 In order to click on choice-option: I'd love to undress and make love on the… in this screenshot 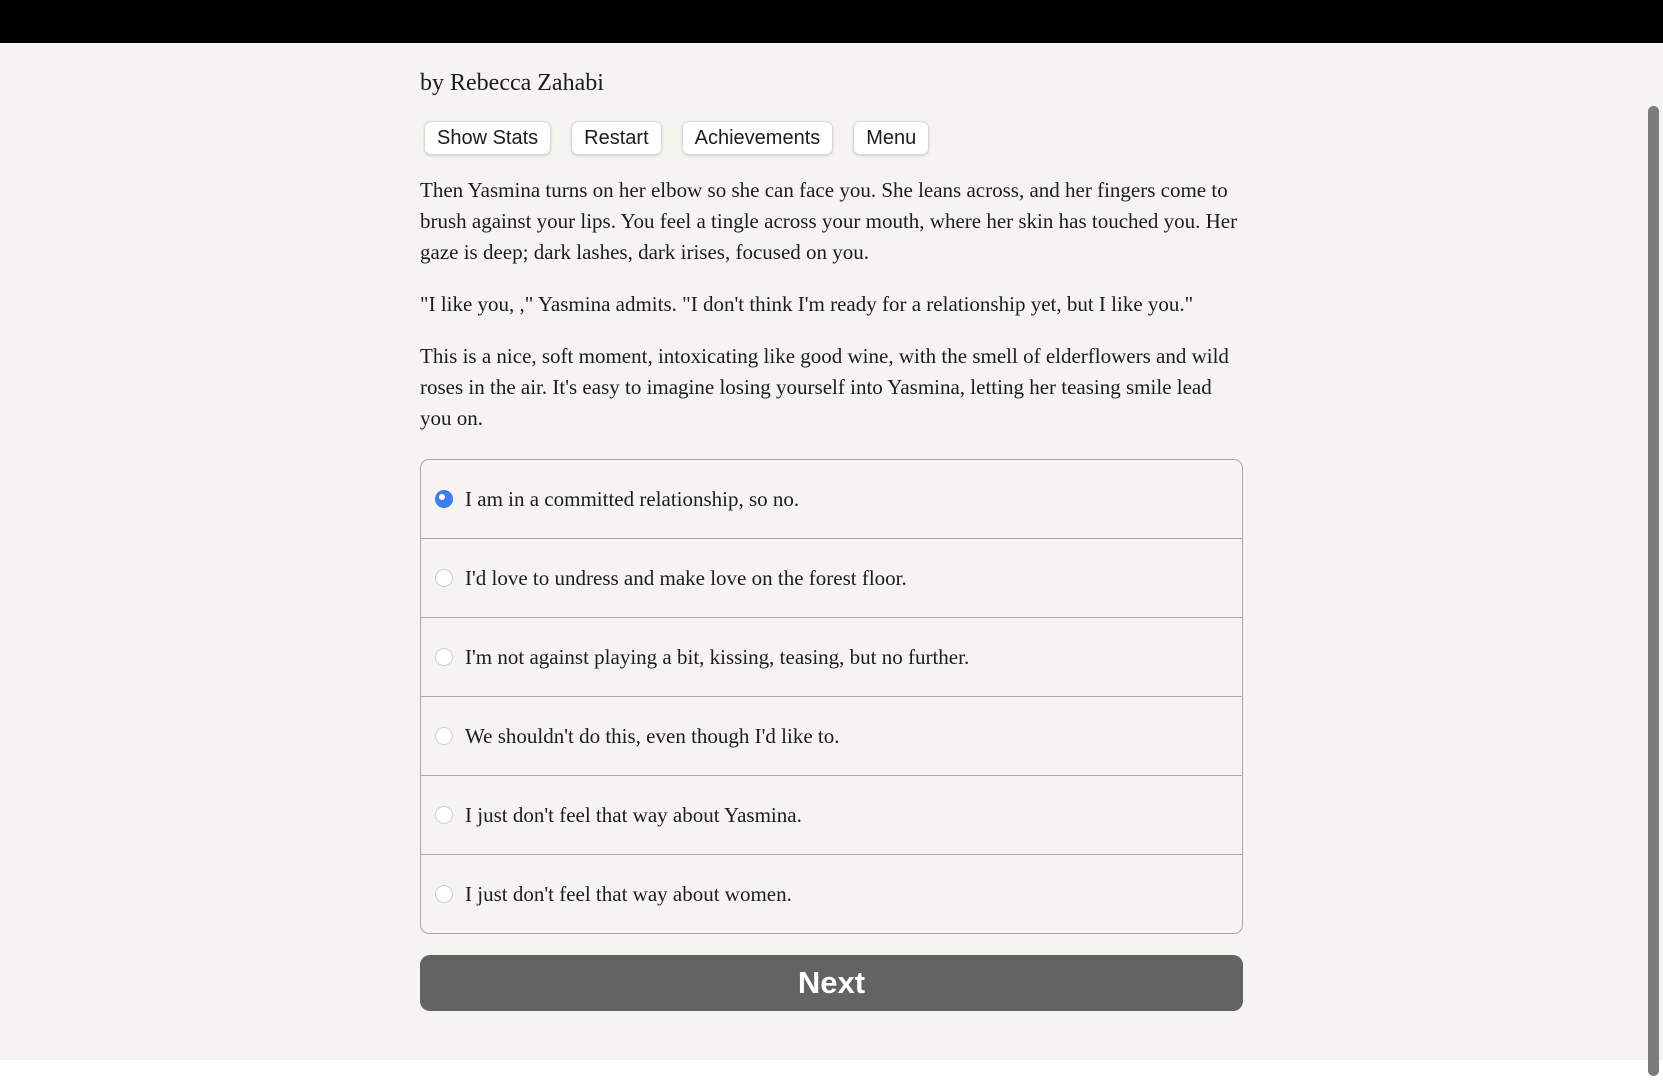, I will do `click(831, 577)`.